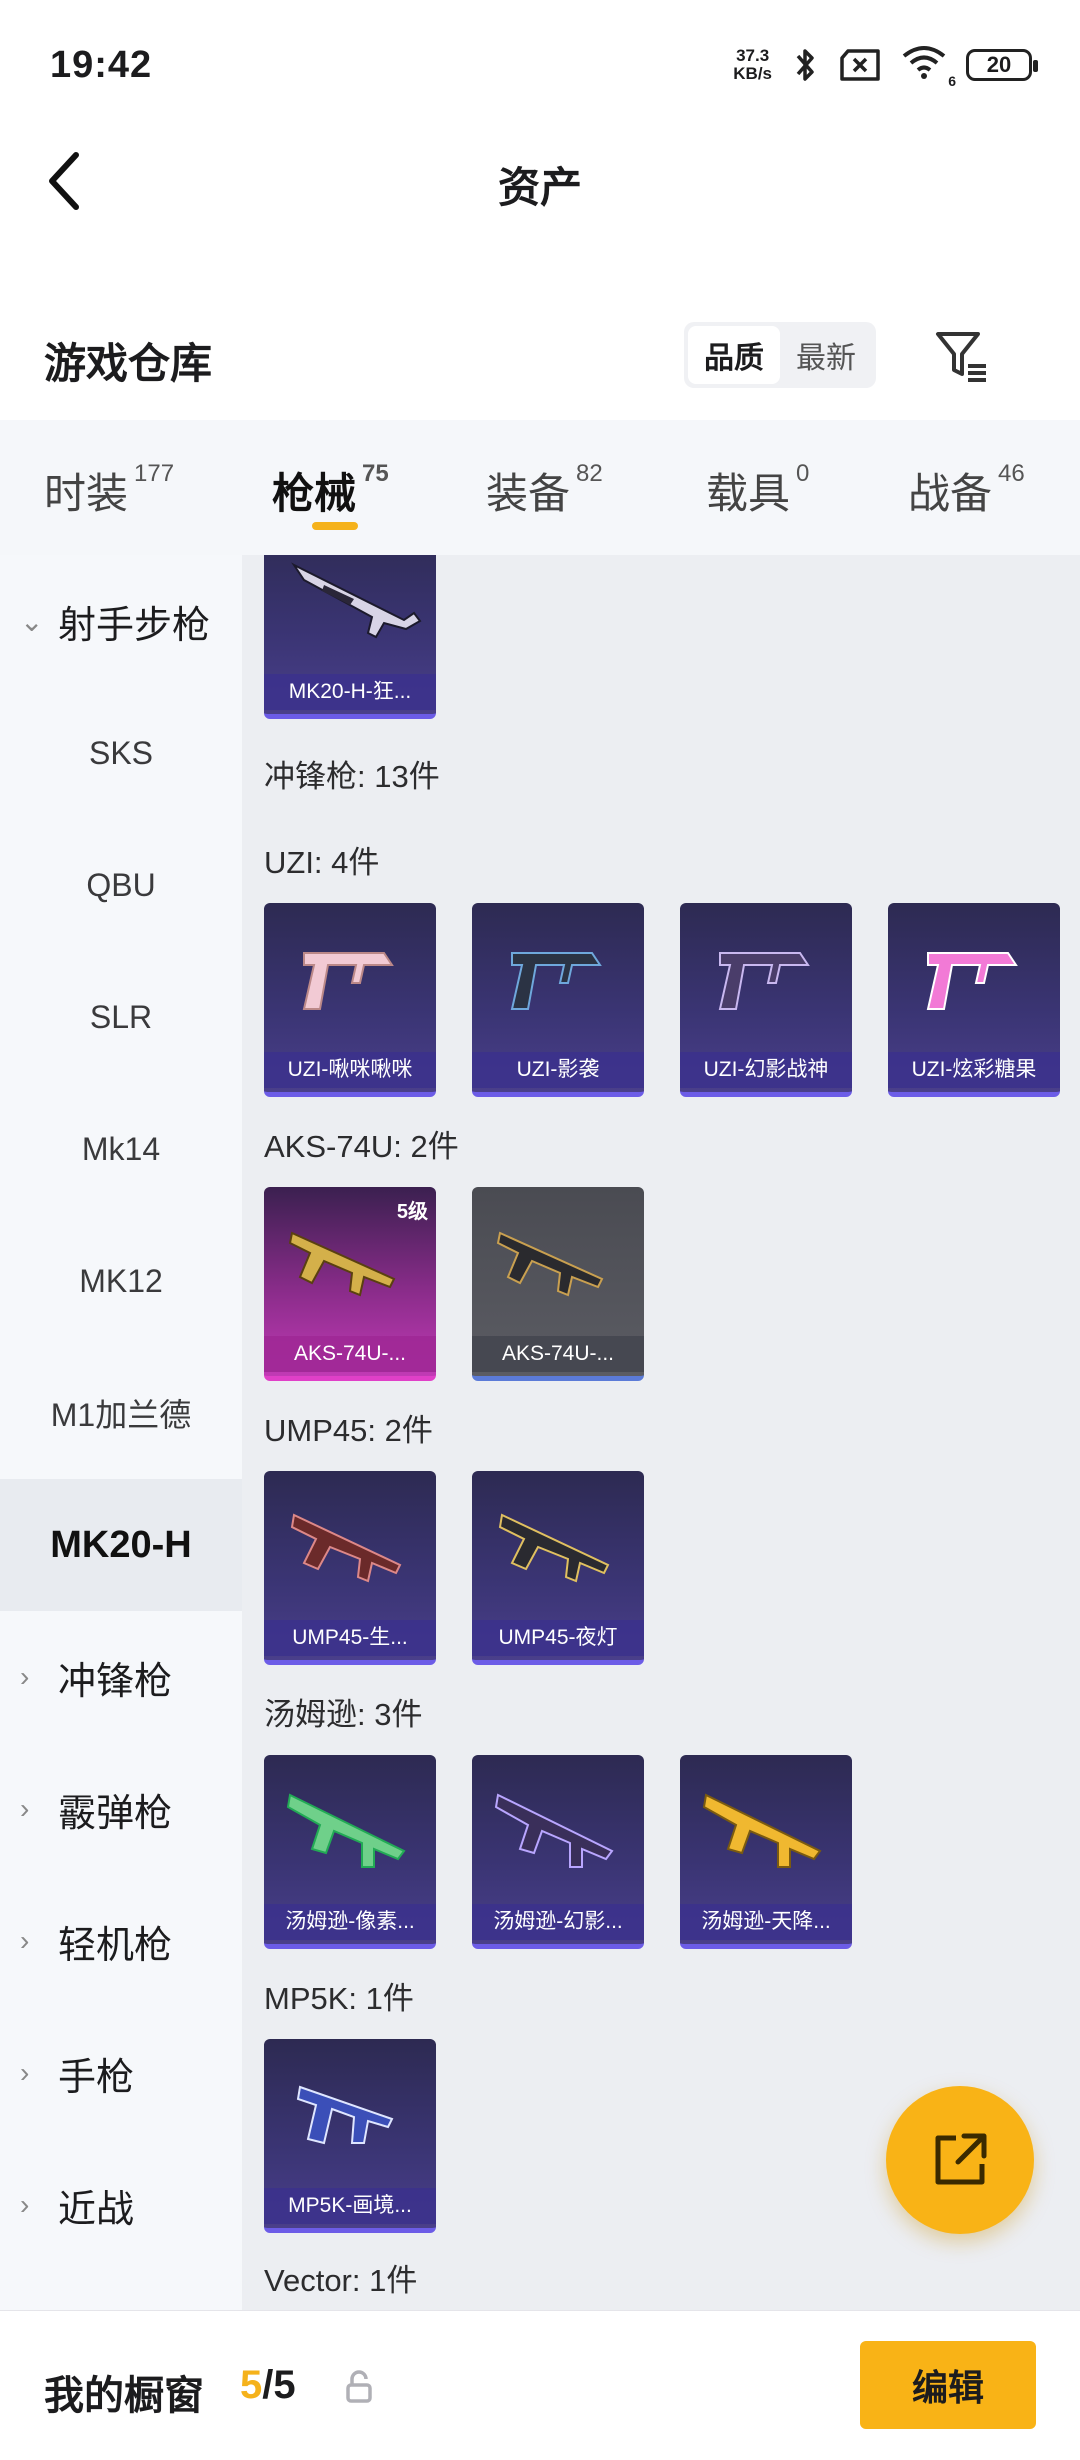 This screenshot has width=1080, height=2460. What do you see at coordinates (805, 64) in the screenshot?
I see `bluetooth-icon` at bounding box center [805, 64].